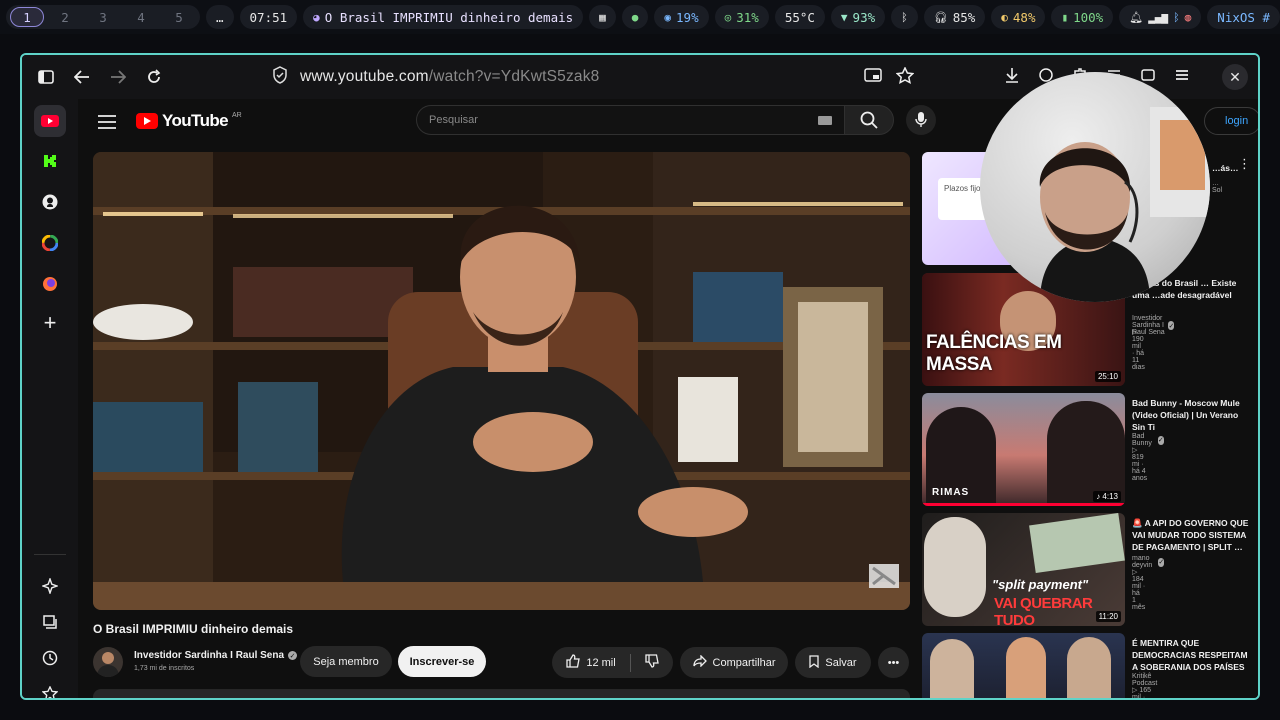 The height and width of the screenshot is (720, 1280). What do you see at coordinates (443, 17) in the screenshot?
I see `media-player: ◕ O Brasil IMPRIMIU dinheiro demais` at bounding box center [443, 17].